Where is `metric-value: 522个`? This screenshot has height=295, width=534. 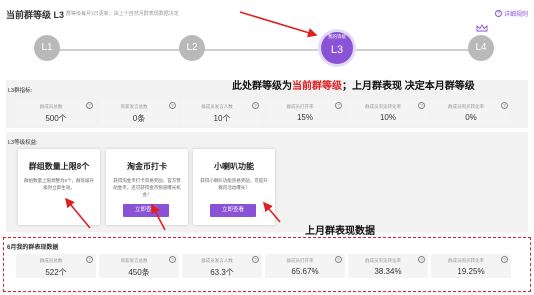
metric-value: 522个 is located at coordinates (56, 272).